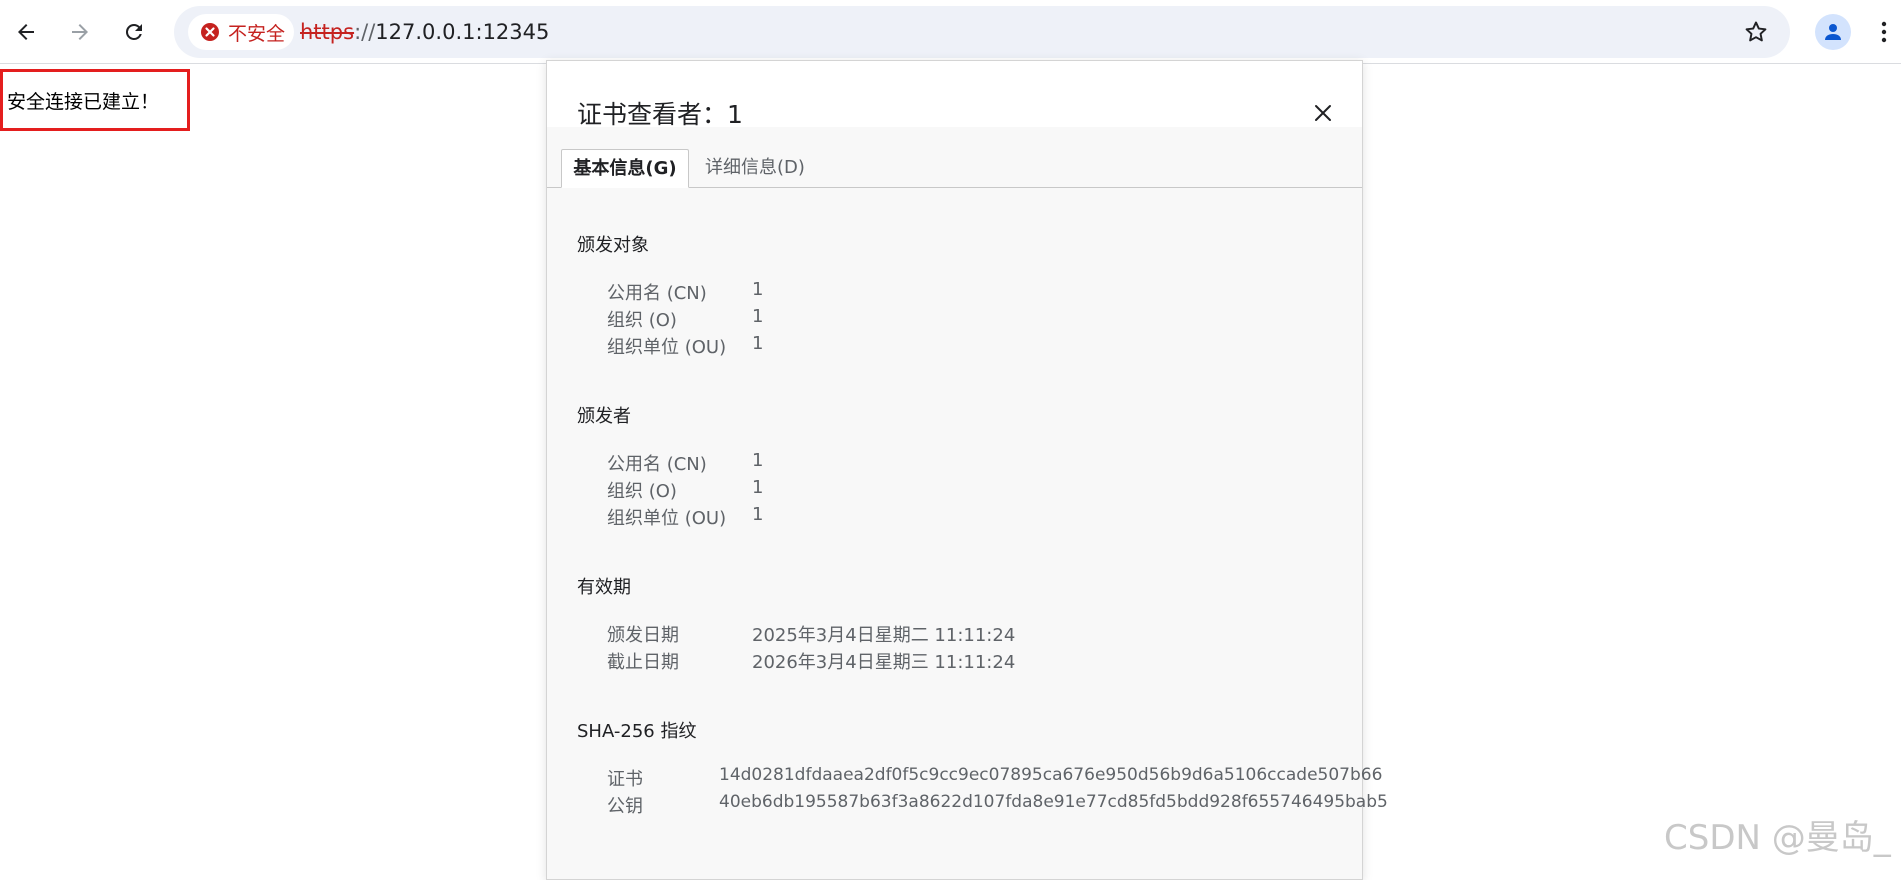 Image resolution: width=1901 pixels, height=880 pixels. I want to click on field-label: 截止日期, so click(643, 662).